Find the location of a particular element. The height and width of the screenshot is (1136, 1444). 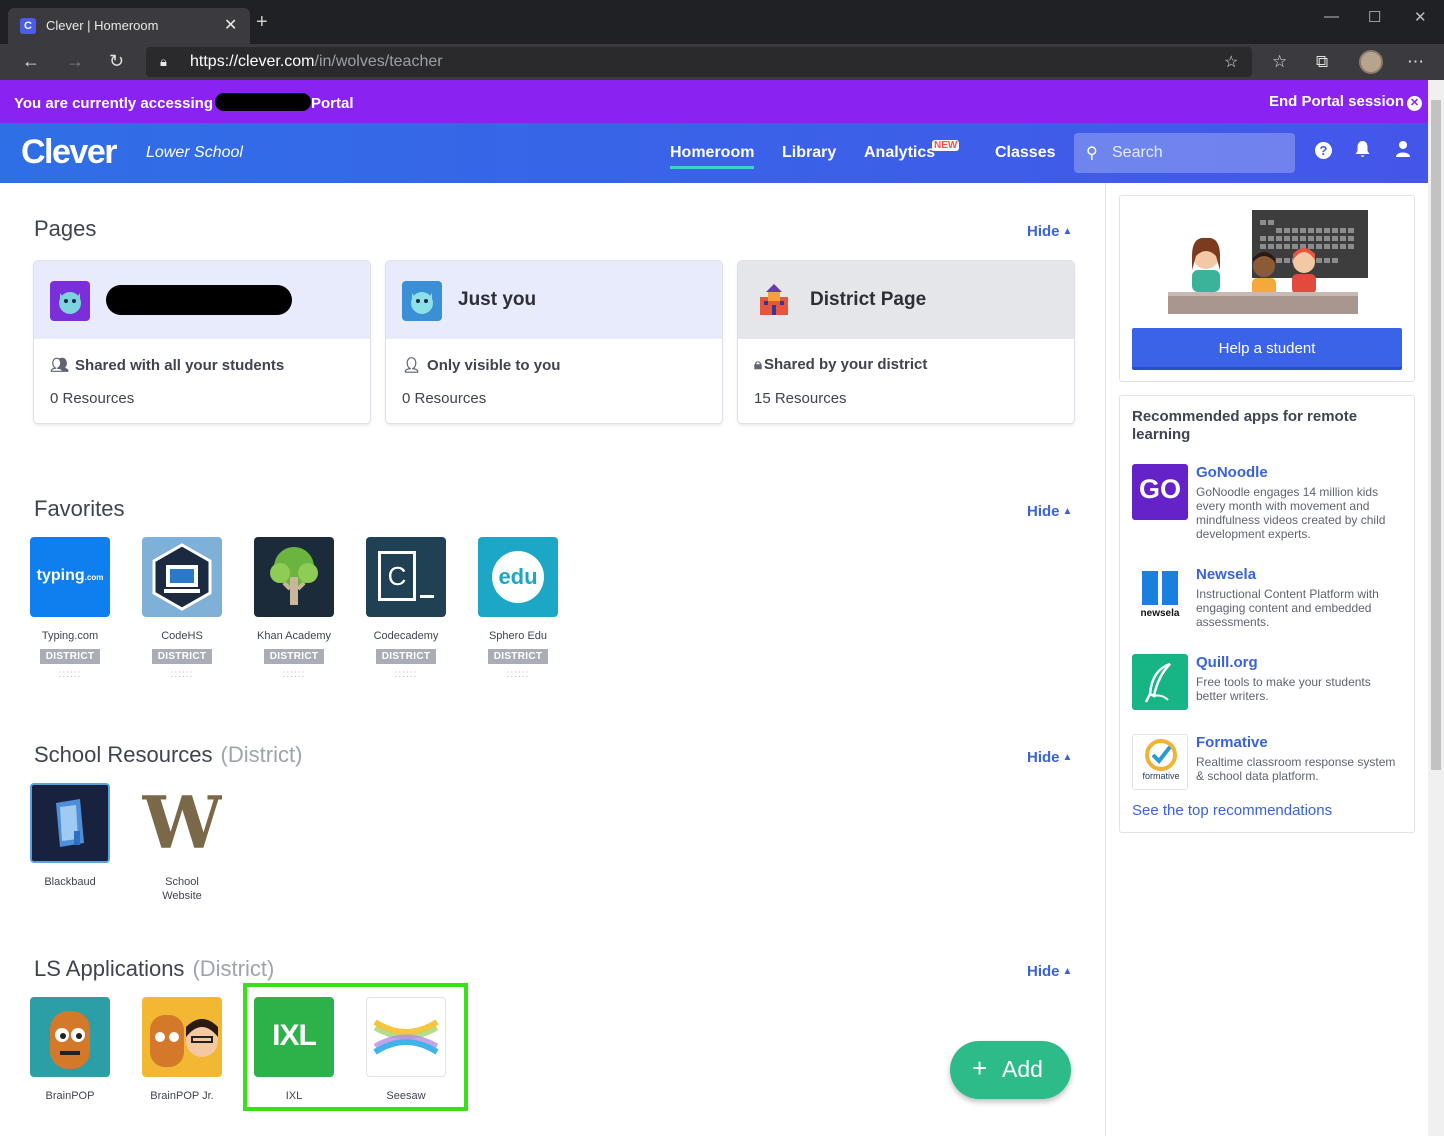

card-share-text: 👥︎ Shared with all your students is located at coordinates (167, 365).